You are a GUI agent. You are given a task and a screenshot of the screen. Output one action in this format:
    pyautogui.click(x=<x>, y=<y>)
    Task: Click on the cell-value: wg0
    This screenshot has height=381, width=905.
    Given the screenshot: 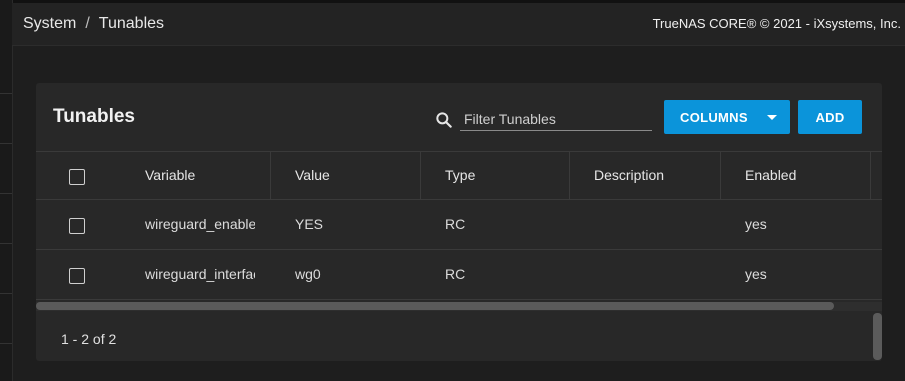 What is the action you would take?
    pyautogui.click(x=308, y=274)
    